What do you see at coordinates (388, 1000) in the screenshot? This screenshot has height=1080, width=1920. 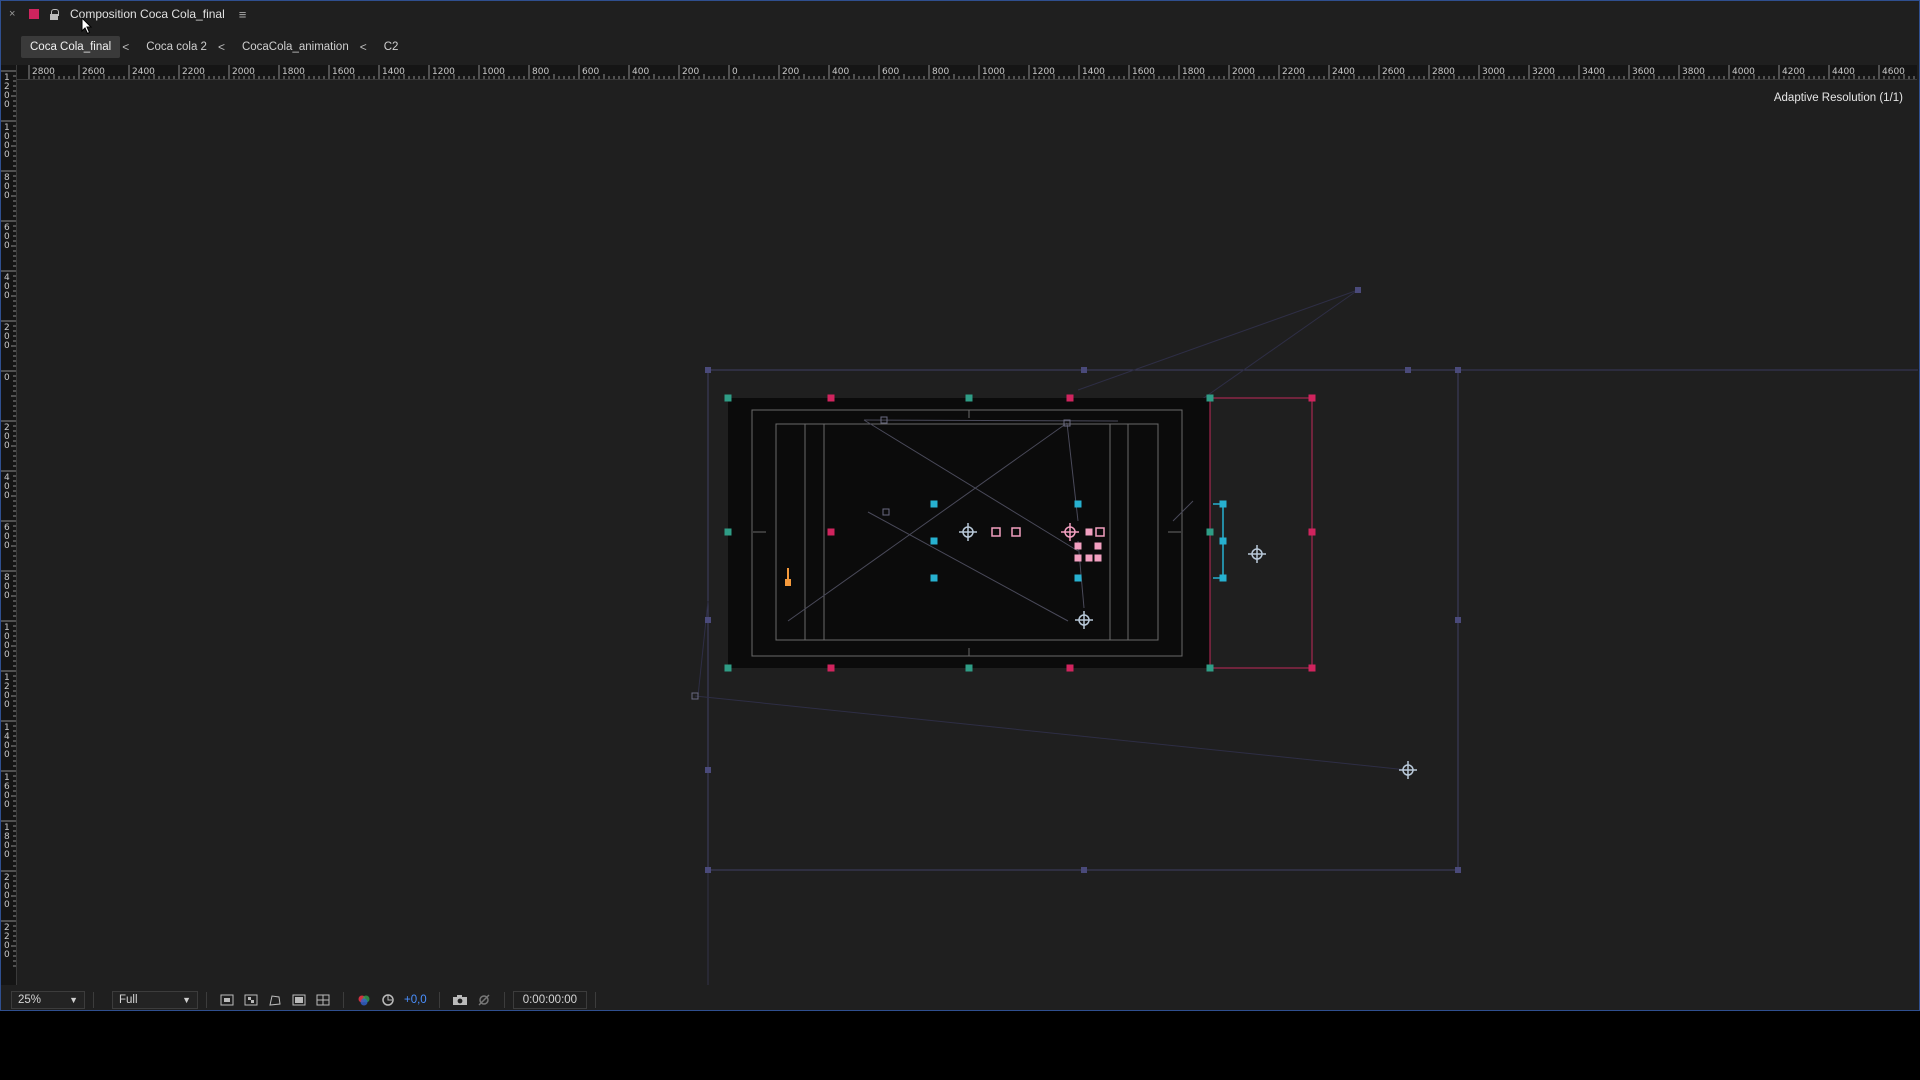 I see `reset-exposure-icon` at bounding box center [388, 1000].